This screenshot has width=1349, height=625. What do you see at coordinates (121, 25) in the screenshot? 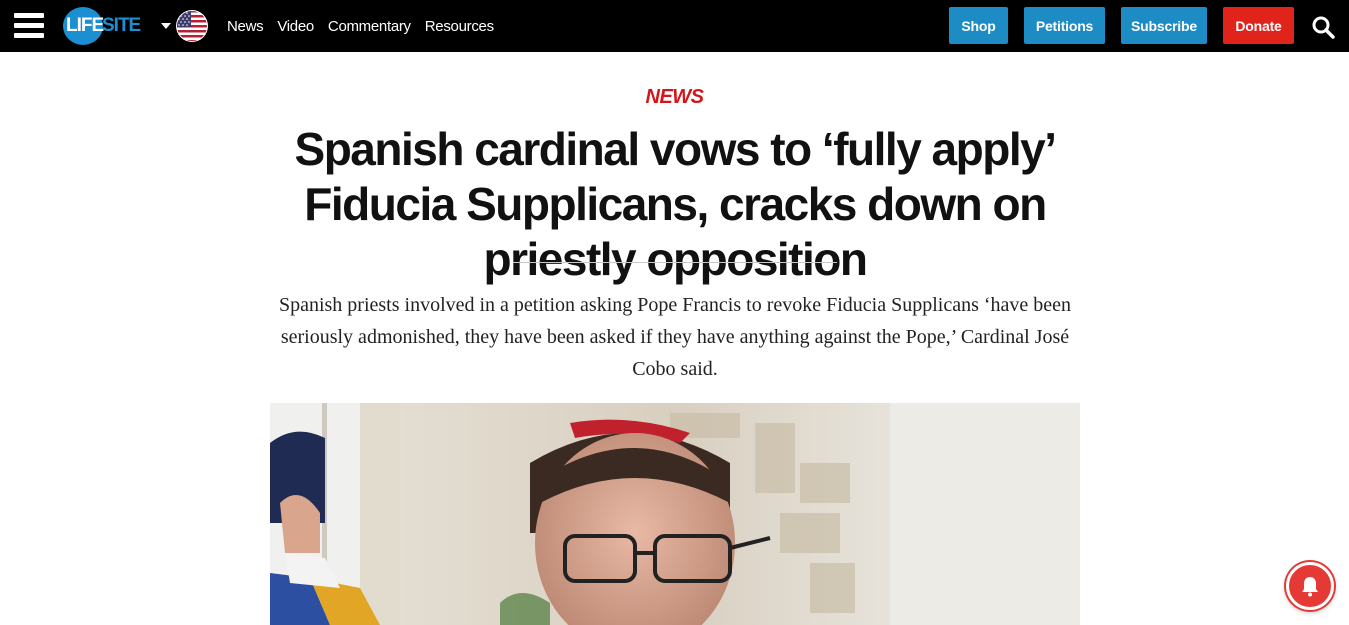
I see `logo-site-text: SITE` at bounding box center [121, 25].